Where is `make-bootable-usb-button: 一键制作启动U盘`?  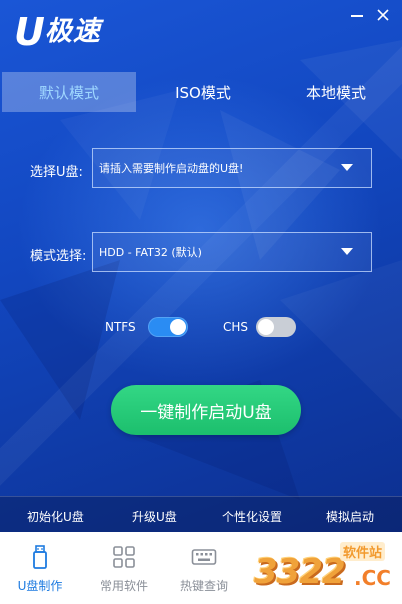
make-bootable-usb-button: 一键制作启动U盘 is located at coordinates (206, 410).